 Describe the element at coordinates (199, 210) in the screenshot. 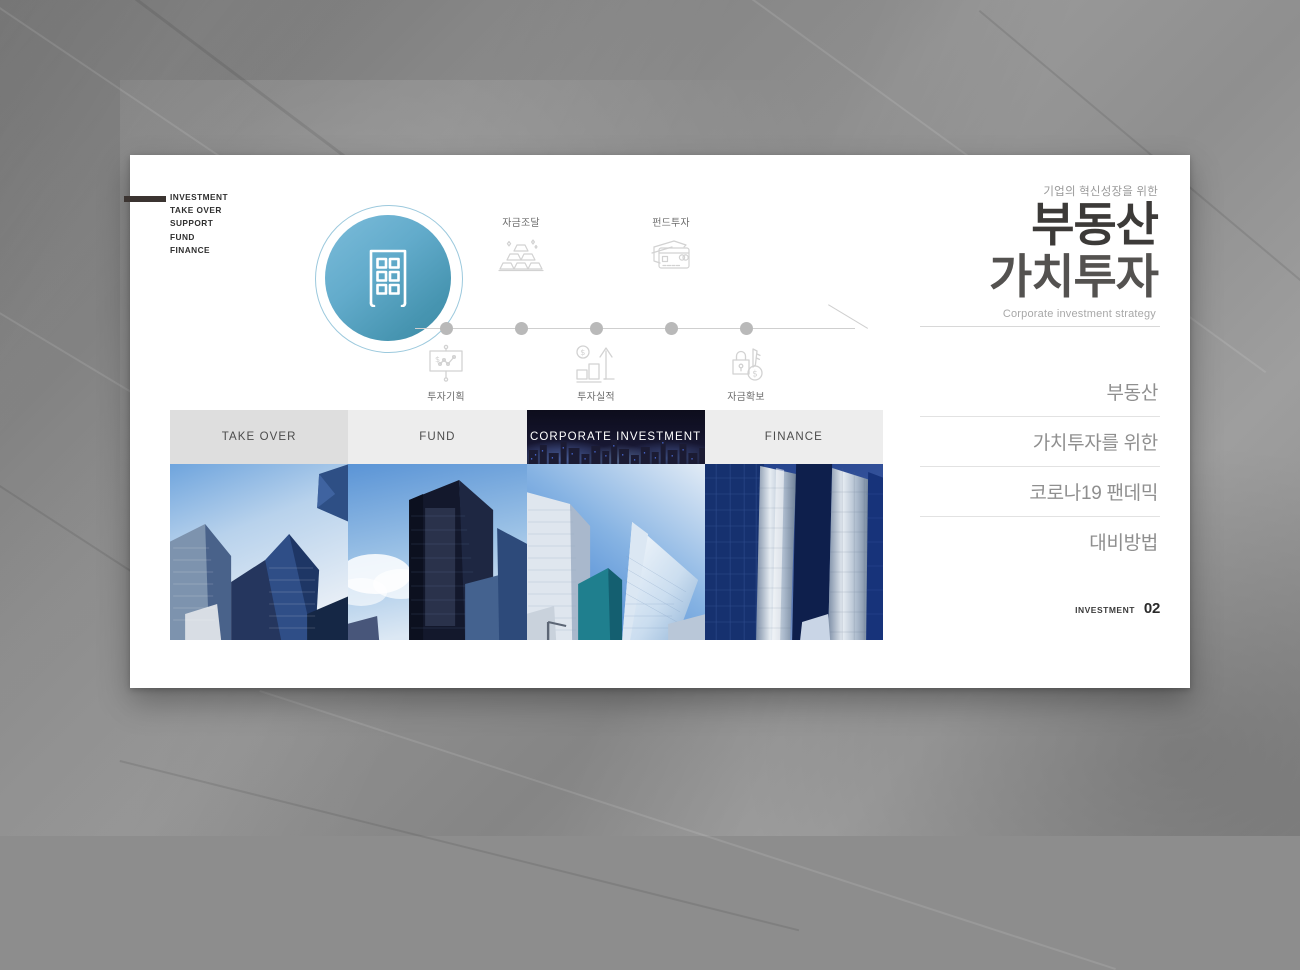

I see `nav-item-take-over: TAKE OVER` at that location.